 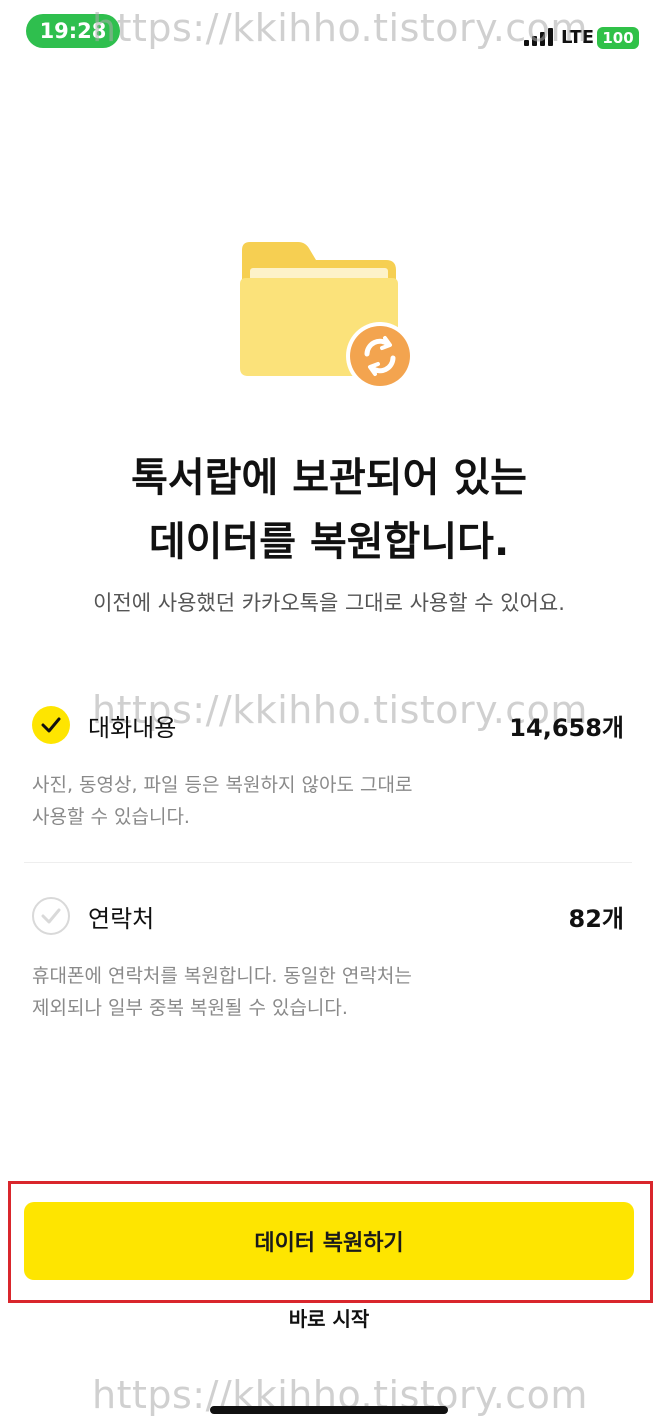 I want to click on status-time: 19:28, so click(x=73, y=31).